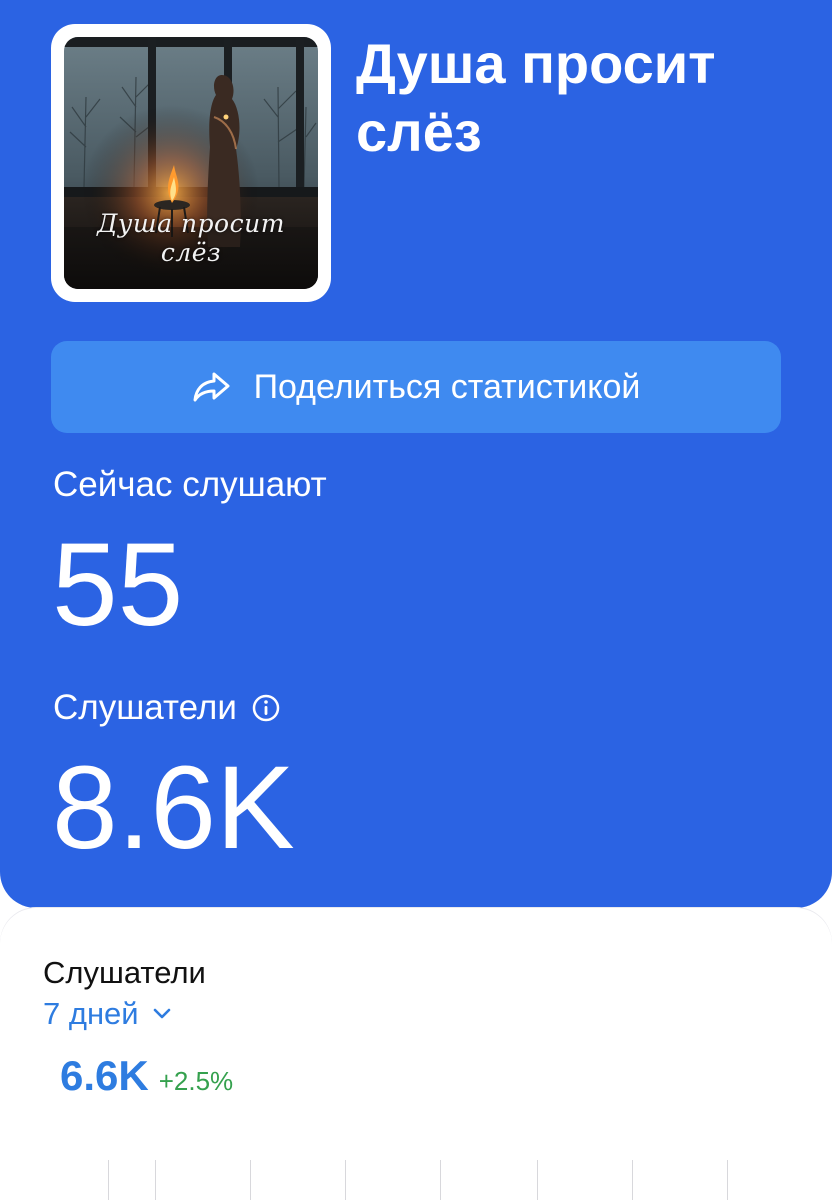  I want to click on chevron-down-icon, so click(162, 1014).